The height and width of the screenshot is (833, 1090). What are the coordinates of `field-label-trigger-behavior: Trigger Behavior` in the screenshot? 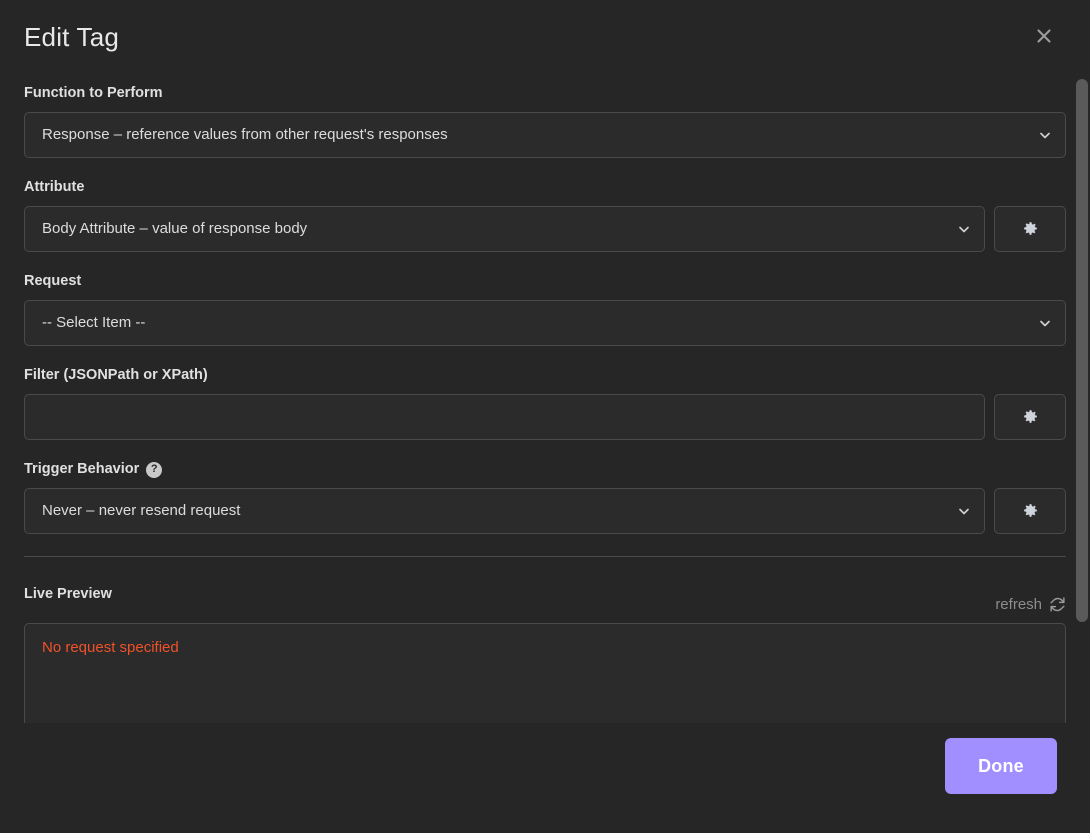 It's located at (82, 468).